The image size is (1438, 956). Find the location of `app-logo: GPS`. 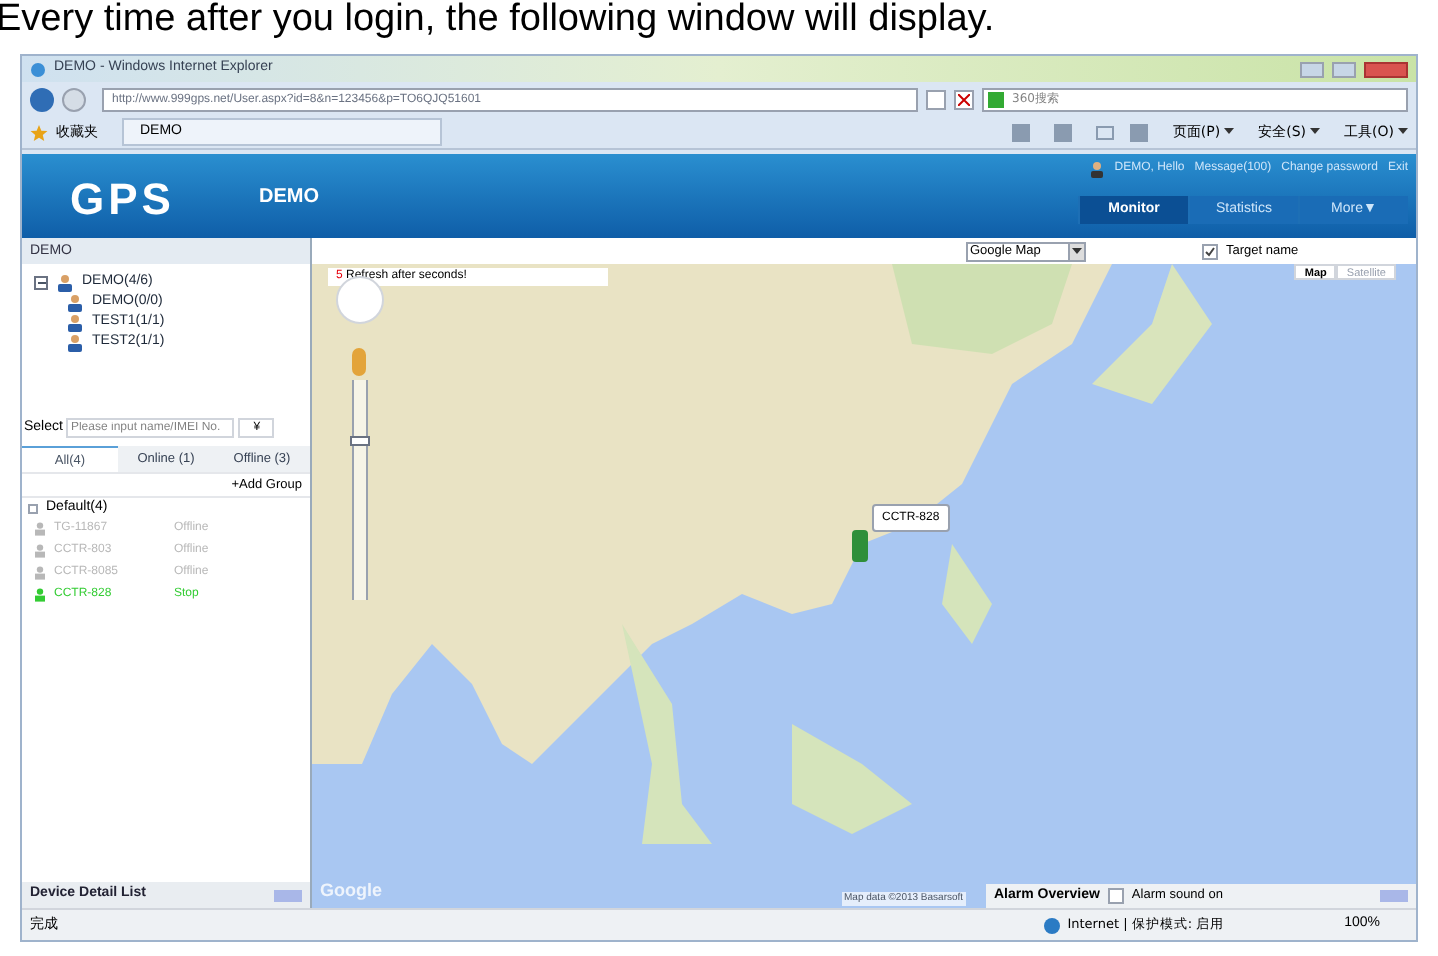

app-logo: GPS is located at coordinates (122, 197).